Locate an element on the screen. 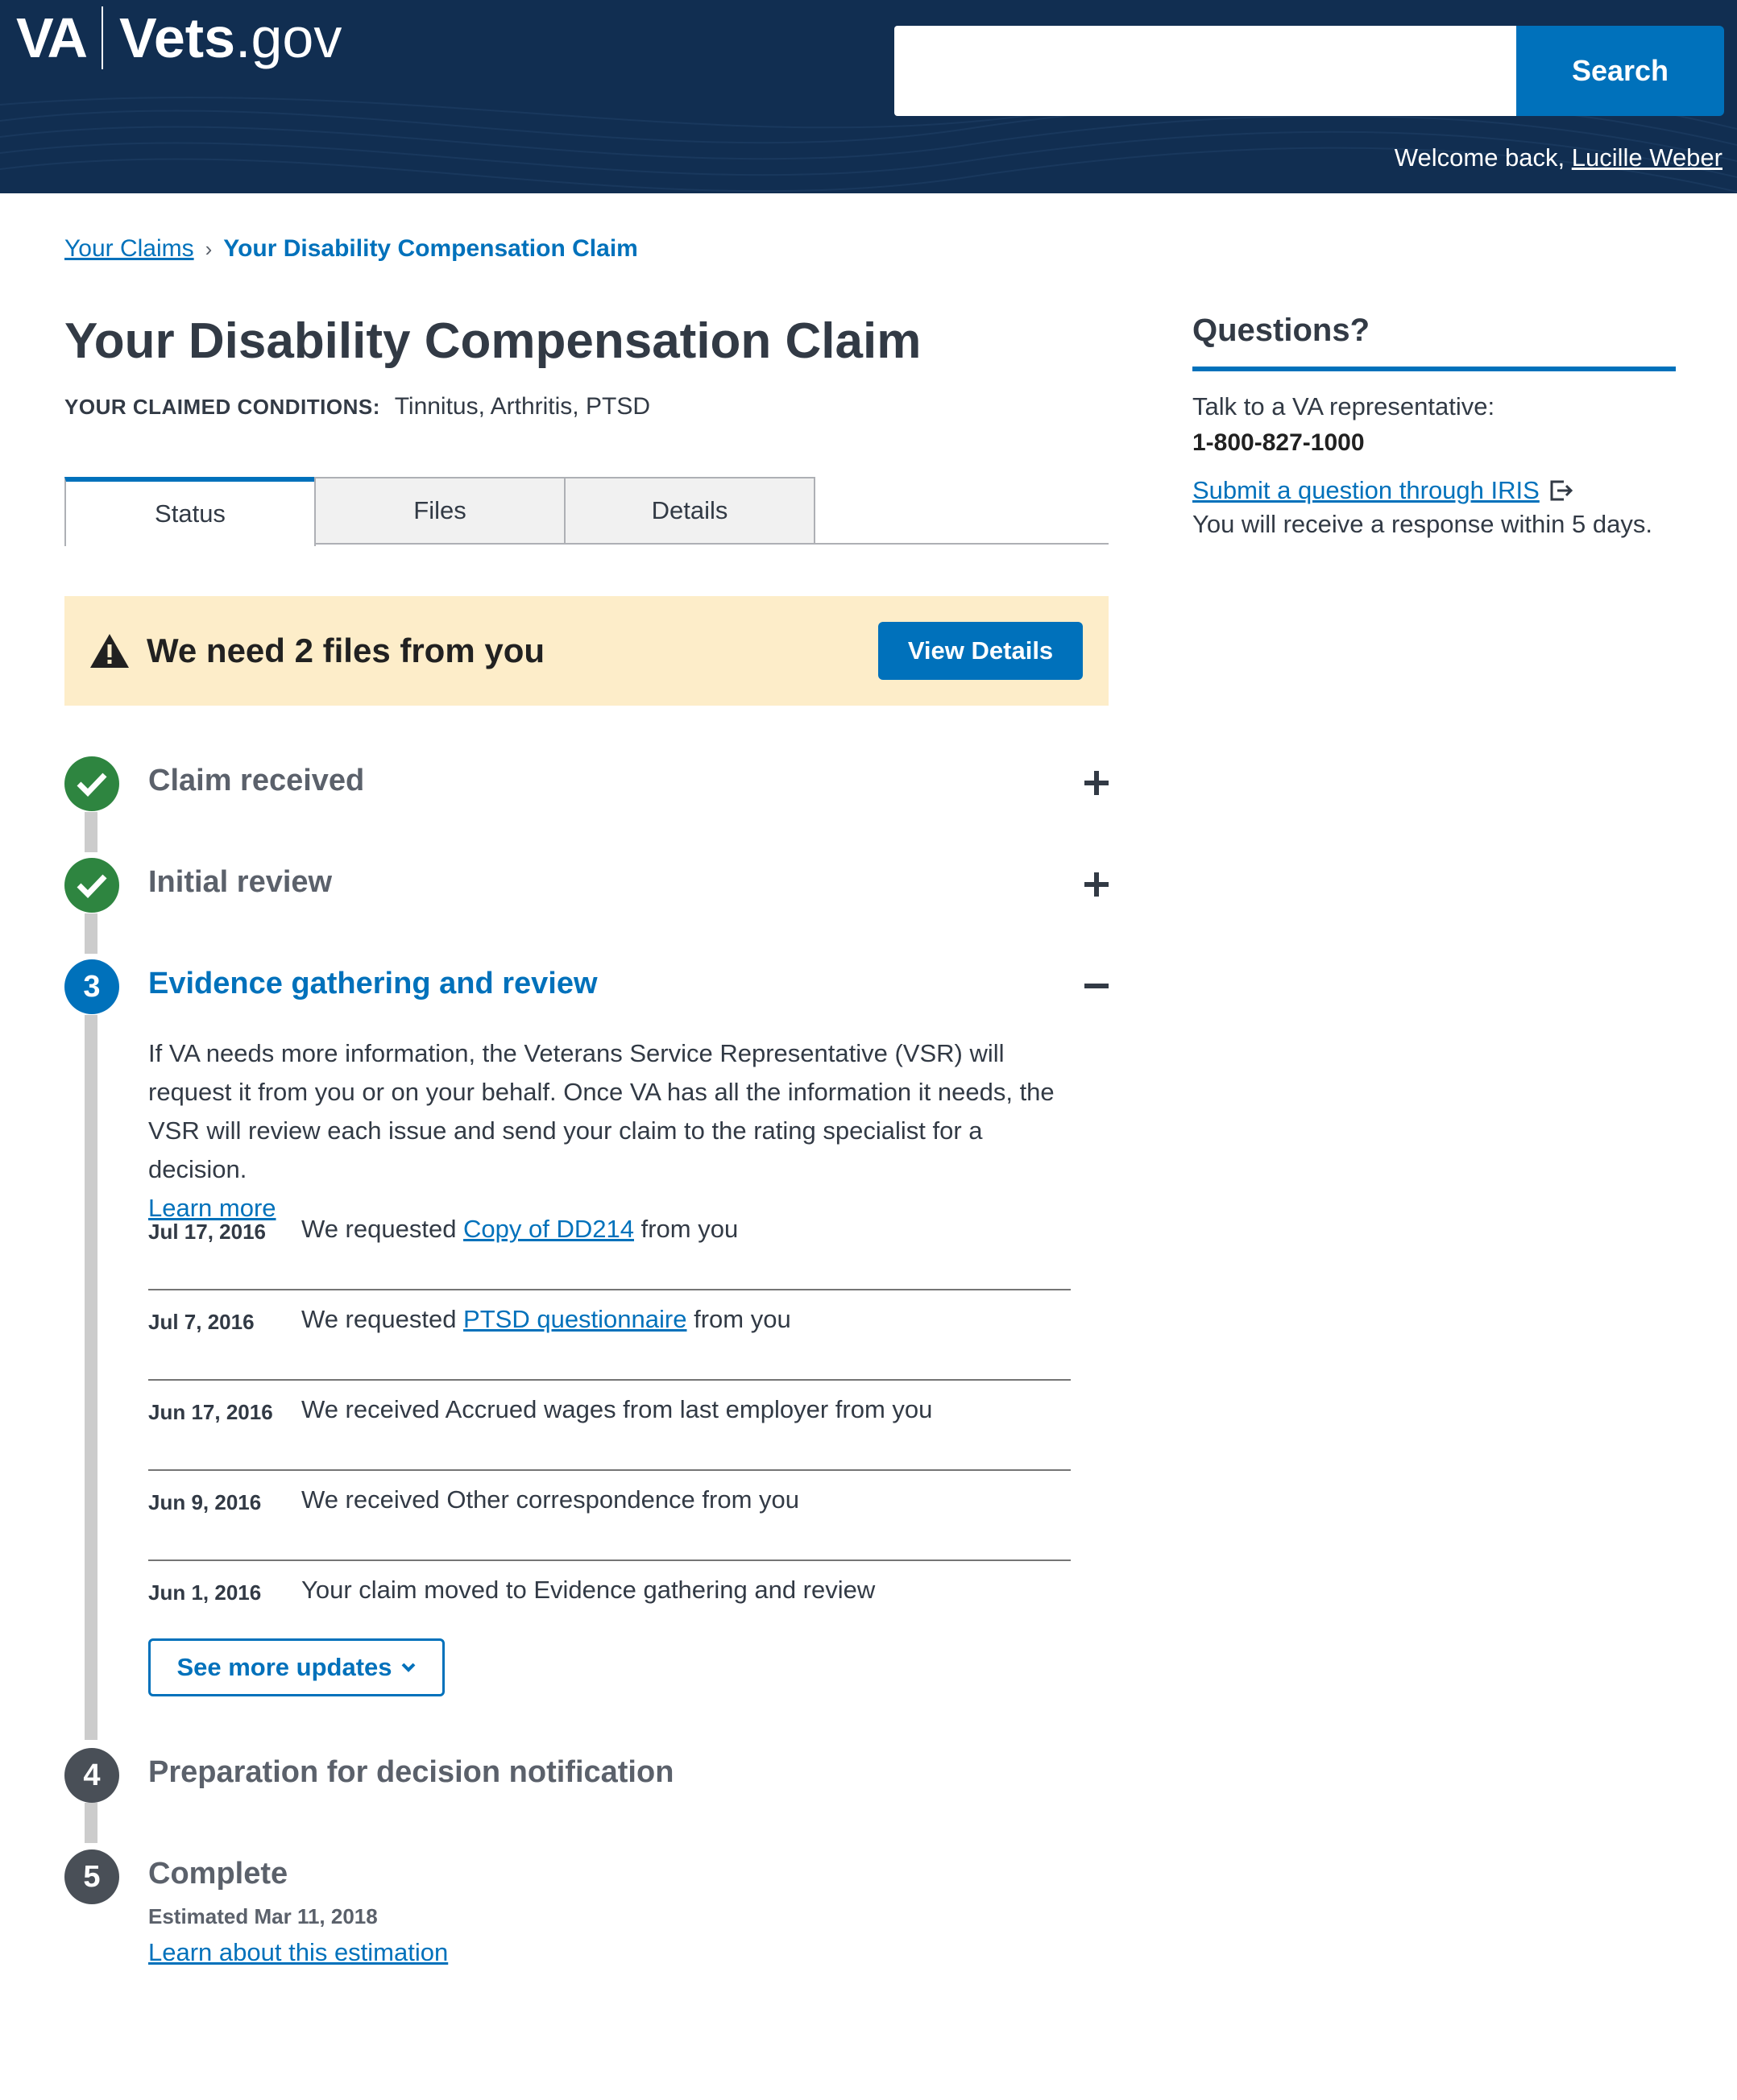 The width and height of the screenshot is (1737, 2100). update-date: Jun 1, 2016 is located at coordinates (205, 1592).